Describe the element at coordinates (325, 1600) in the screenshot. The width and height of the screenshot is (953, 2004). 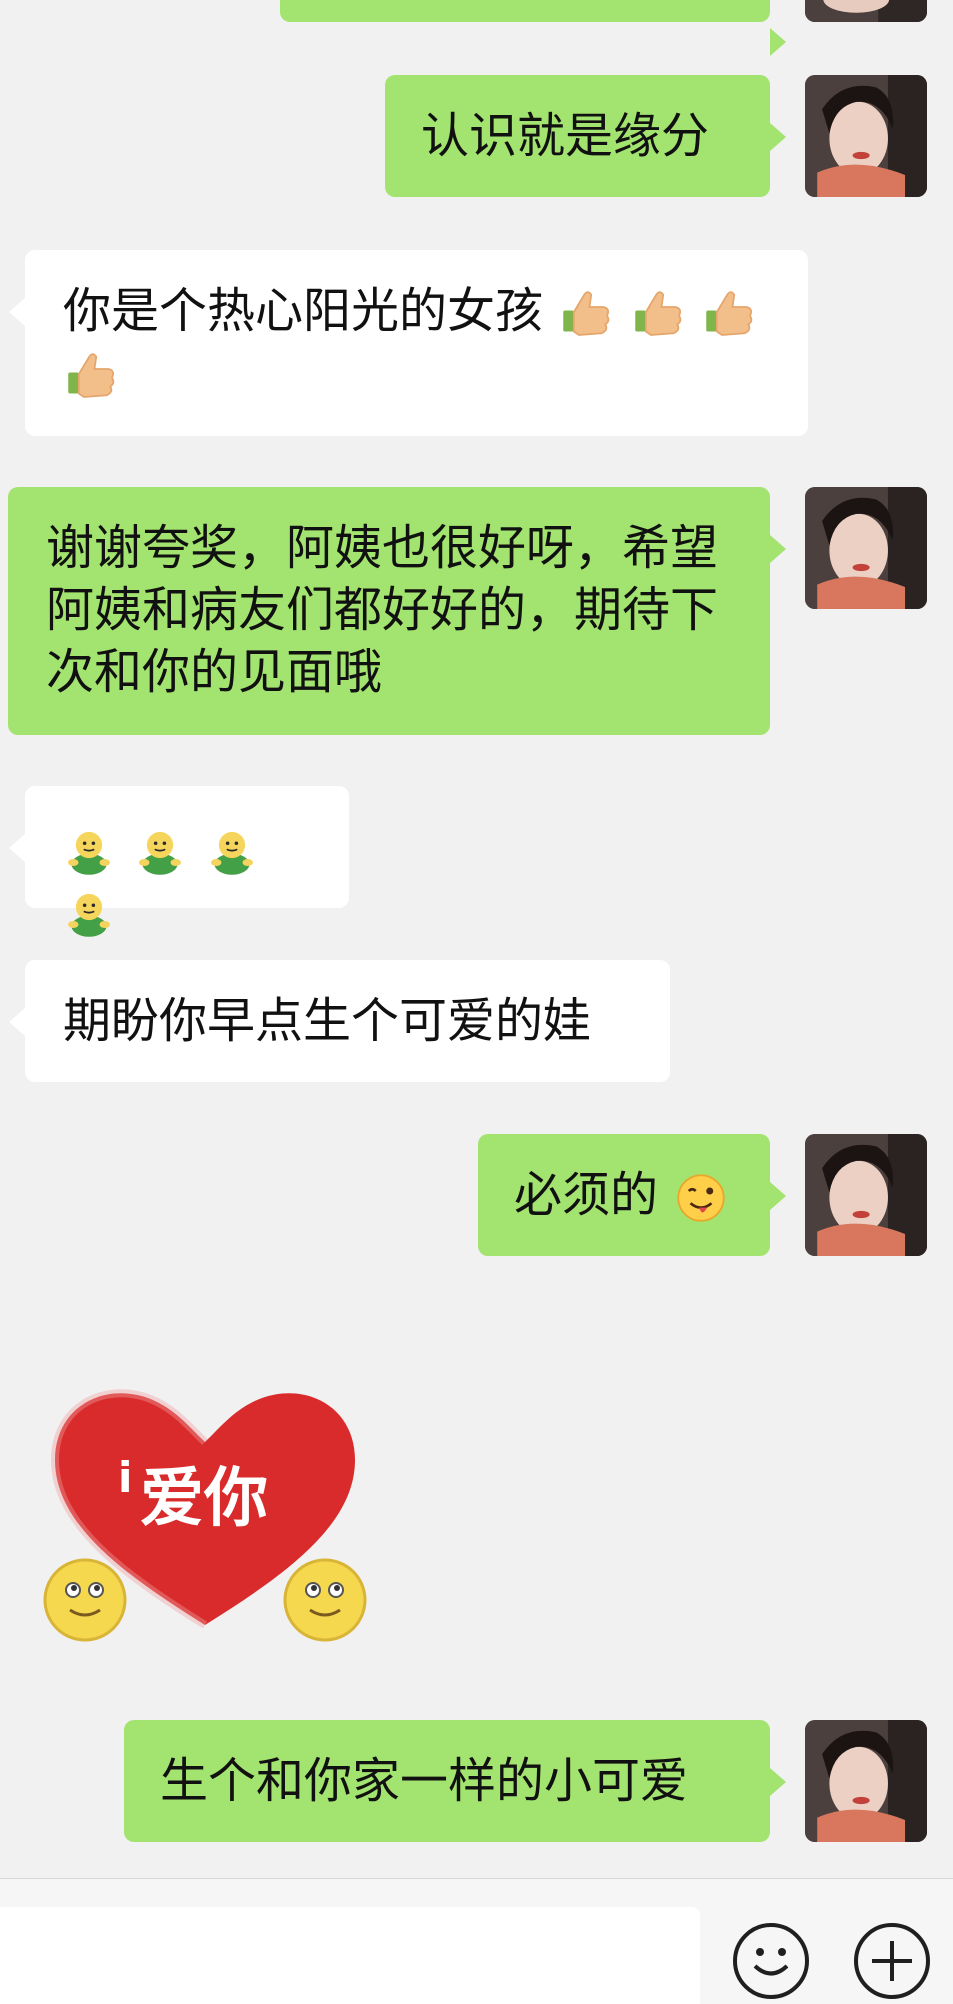
I see `smiley-right-icon` at that location.